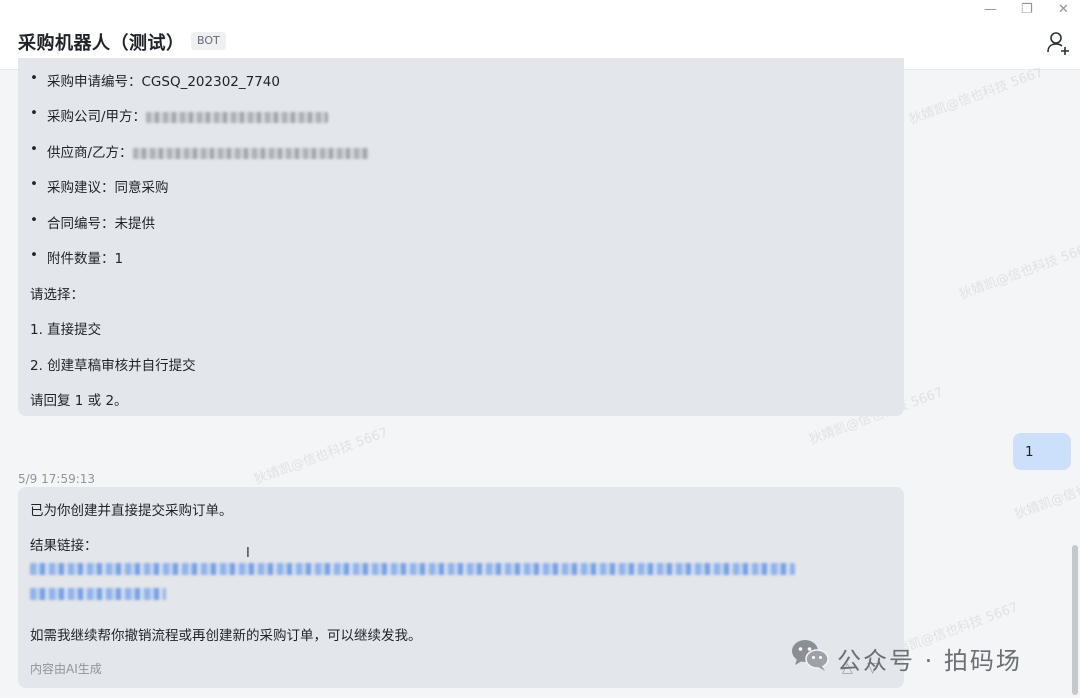 Image resolution: width=1080 pixels, height=698 pixels. I want to click on message-timestamp: 5/9 17:59:13, so click(57, 479).